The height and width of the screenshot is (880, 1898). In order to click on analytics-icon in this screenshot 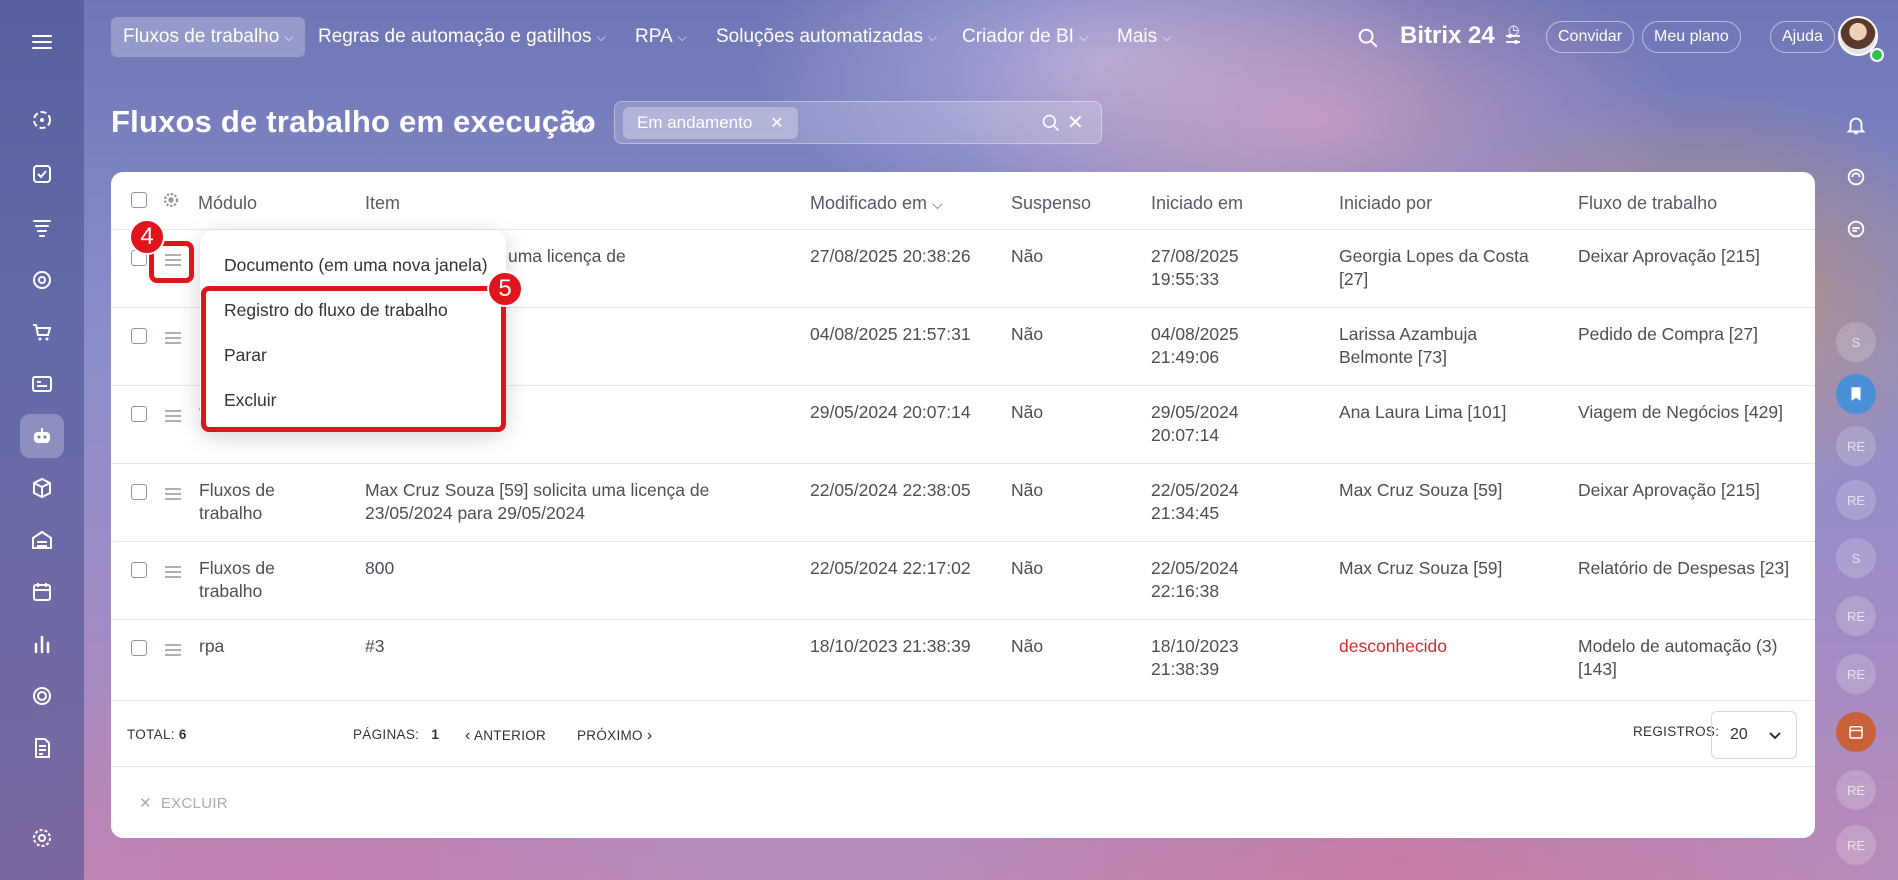, I will do `click(42, 644)`.